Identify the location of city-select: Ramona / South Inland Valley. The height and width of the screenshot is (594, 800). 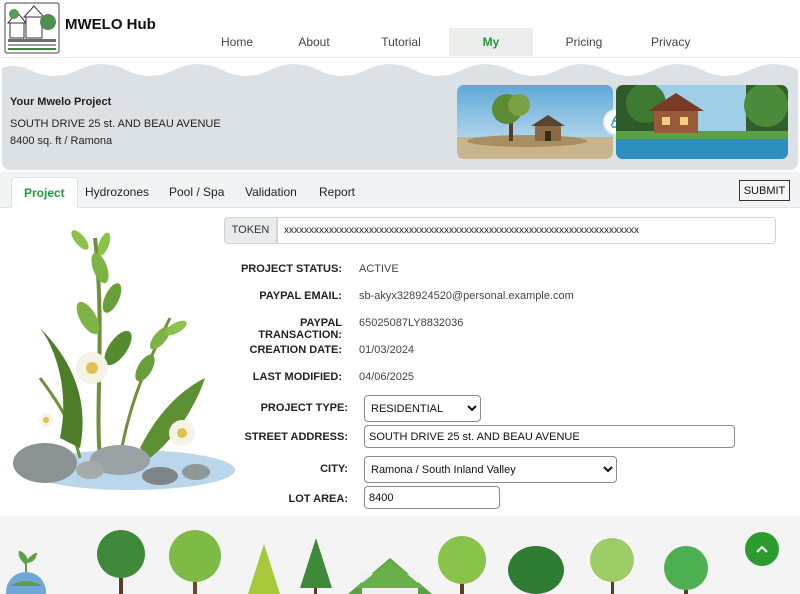
(490, 469).